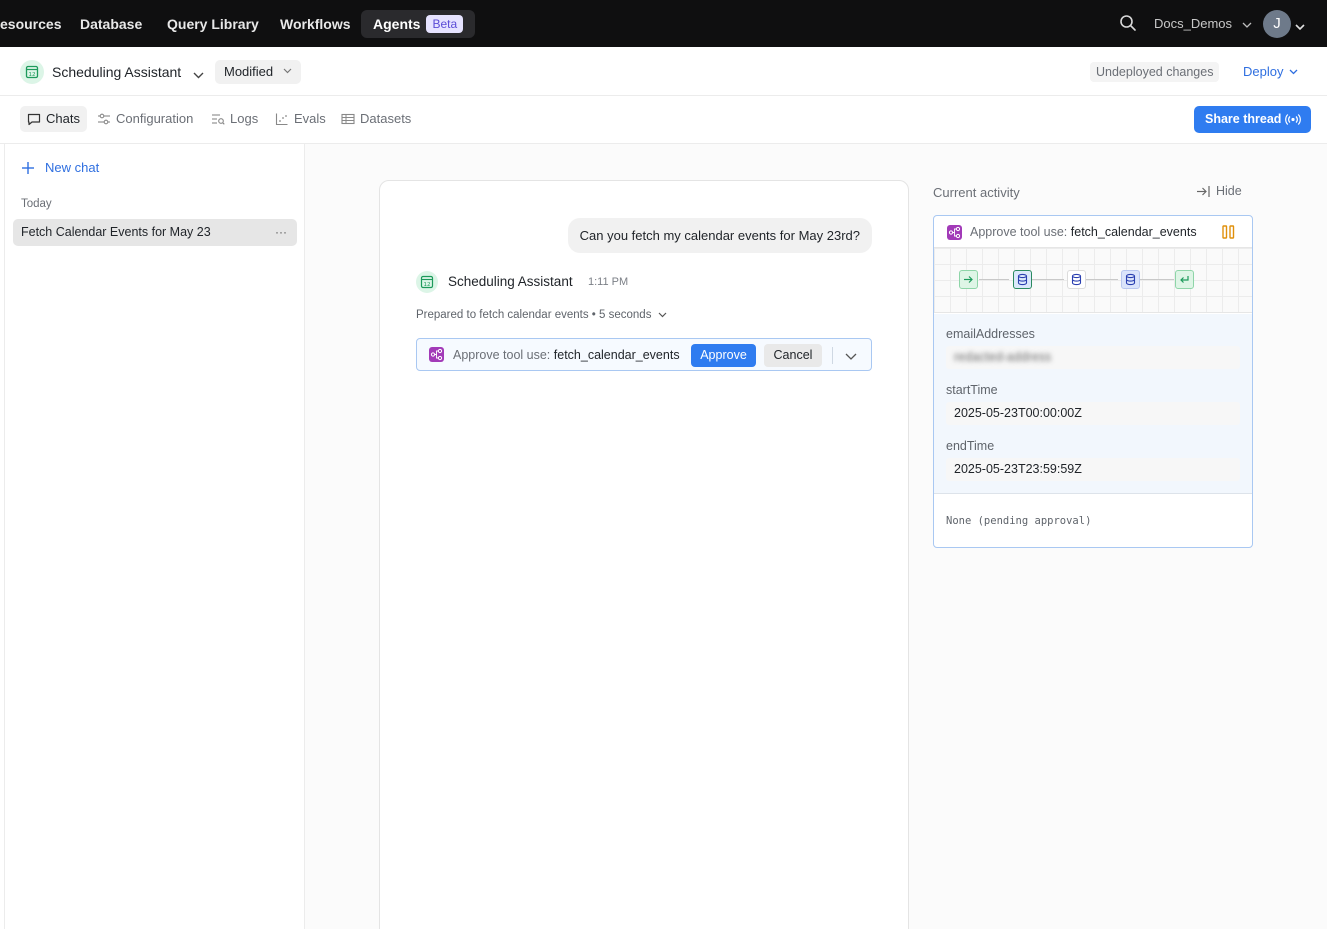  I want to click on activity-card-header: Approve tool use: fetch_calendar_events, so click(1093, 232).